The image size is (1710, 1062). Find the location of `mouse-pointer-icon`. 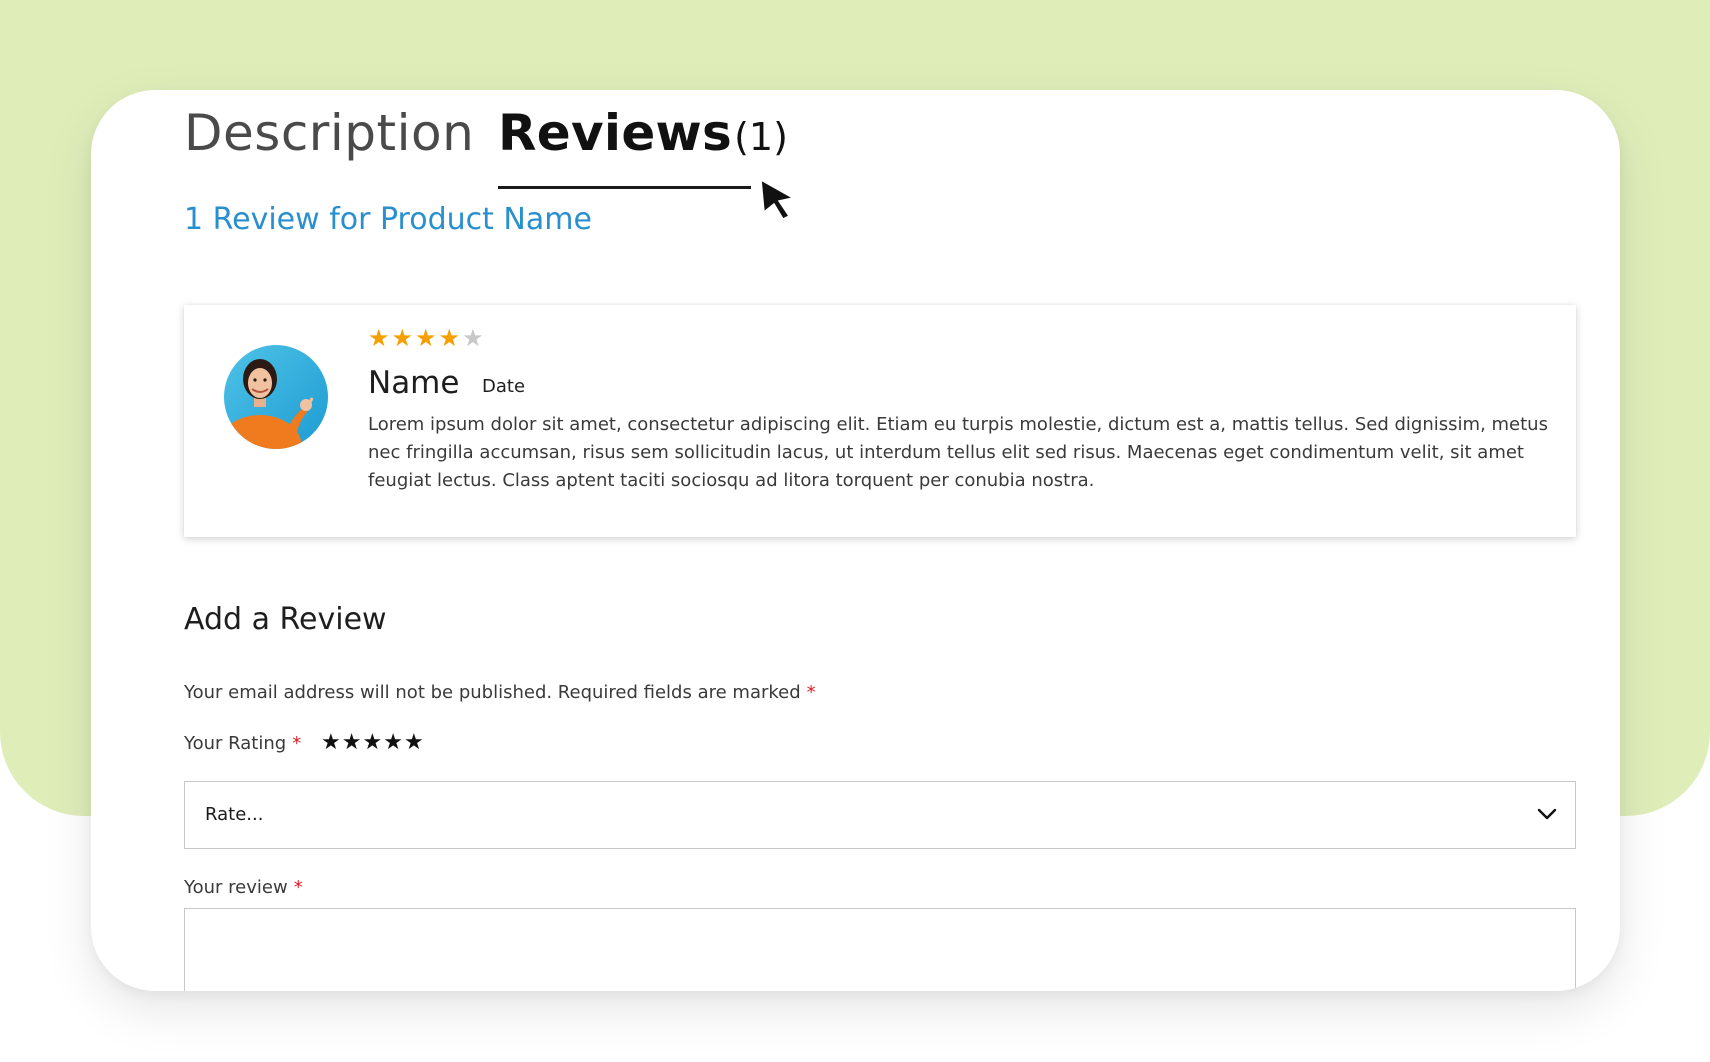

mouse-pointer-icon is located at coordinates (778, 199).